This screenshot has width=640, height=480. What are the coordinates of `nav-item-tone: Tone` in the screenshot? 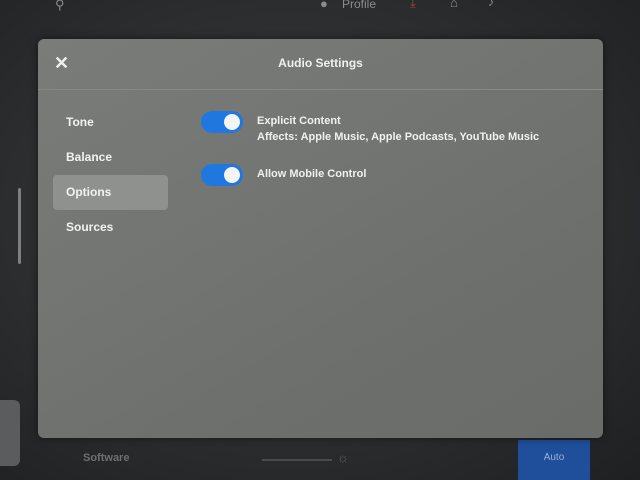 It's located at (110, 122).